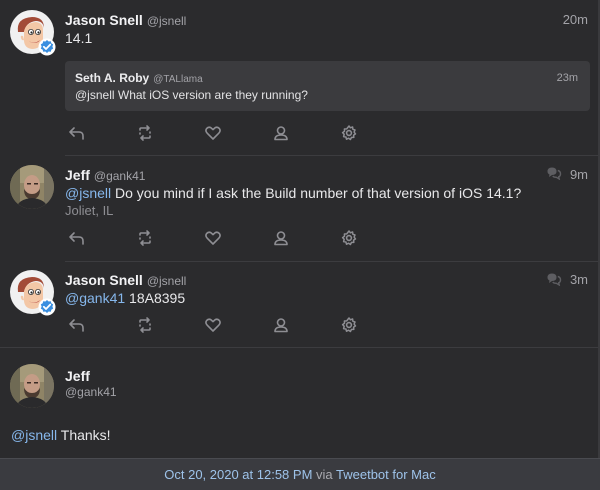 The height and width of the screenshot is (490, 600). I want to click on focused-text-content: Thanks!, so click(84, 435).